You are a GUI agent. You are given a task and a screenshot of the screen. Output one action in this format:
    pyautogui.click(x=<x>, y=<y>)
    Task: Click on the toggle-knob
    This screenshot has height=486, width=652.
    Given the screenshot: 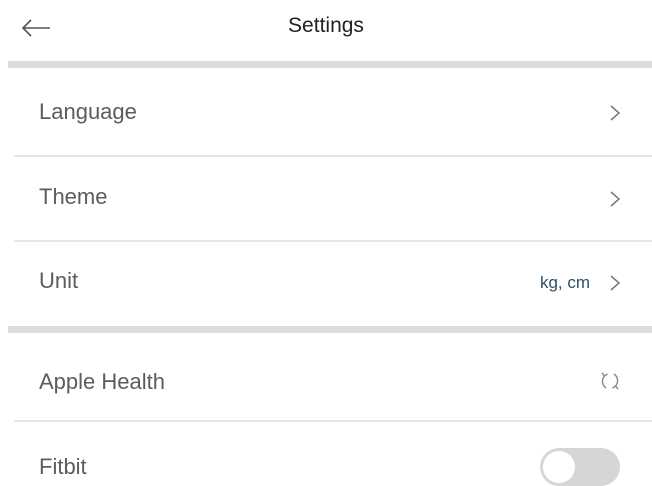 What is the action you would take?
    pyautogui.click(x=559, y=467)
    